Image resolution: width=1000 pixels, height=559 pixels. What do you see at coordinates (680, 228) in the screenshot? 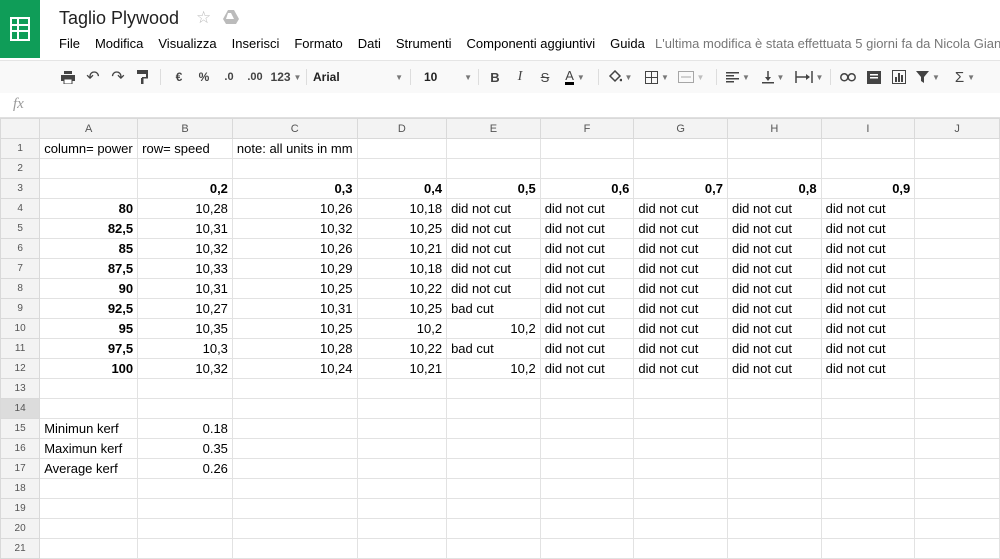
I see `cell-g5: did not cut` at bounding box center [680, 228].